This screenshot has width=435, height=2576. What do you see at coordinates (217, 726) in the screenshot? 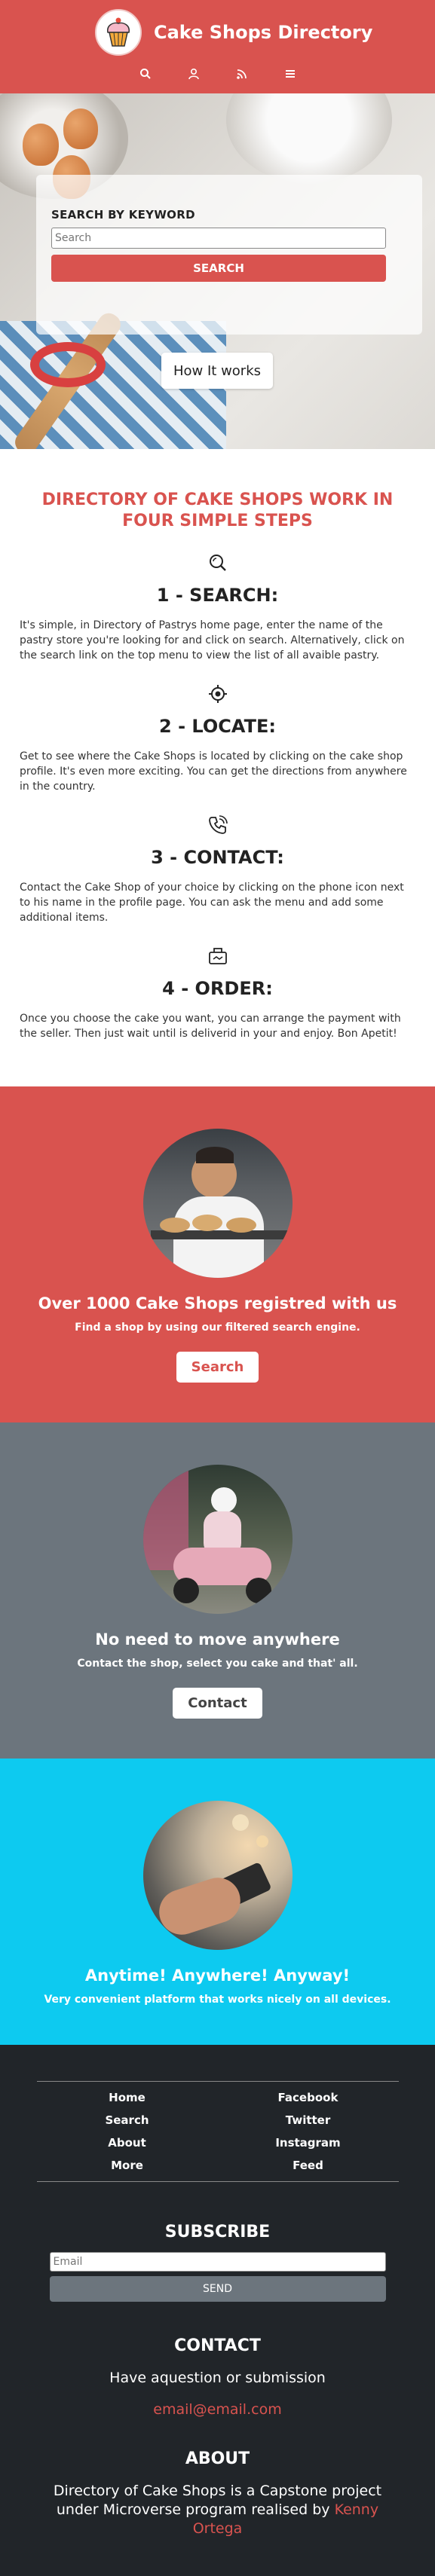
I see `step-heading: 2 - LOCATE:` at bounding box center [217, 726].